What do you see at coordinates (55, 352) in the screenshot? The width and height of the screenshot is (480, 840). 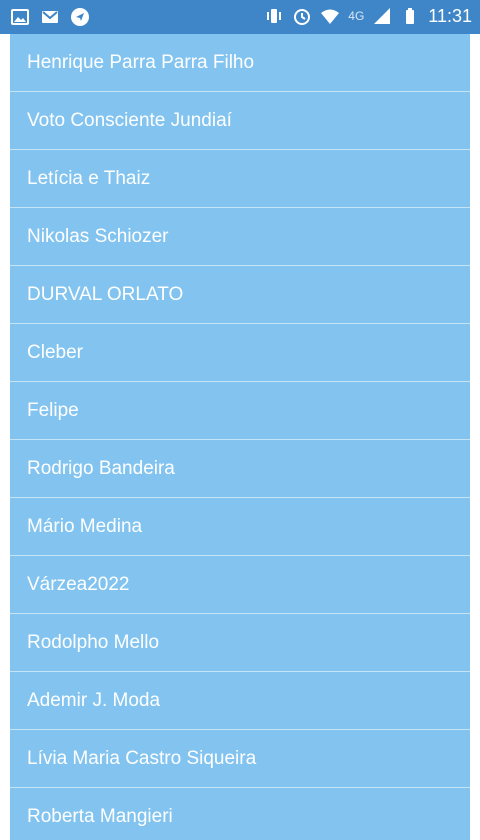 I see `list-item-label: Cleber` at bounding box center [55, 352].